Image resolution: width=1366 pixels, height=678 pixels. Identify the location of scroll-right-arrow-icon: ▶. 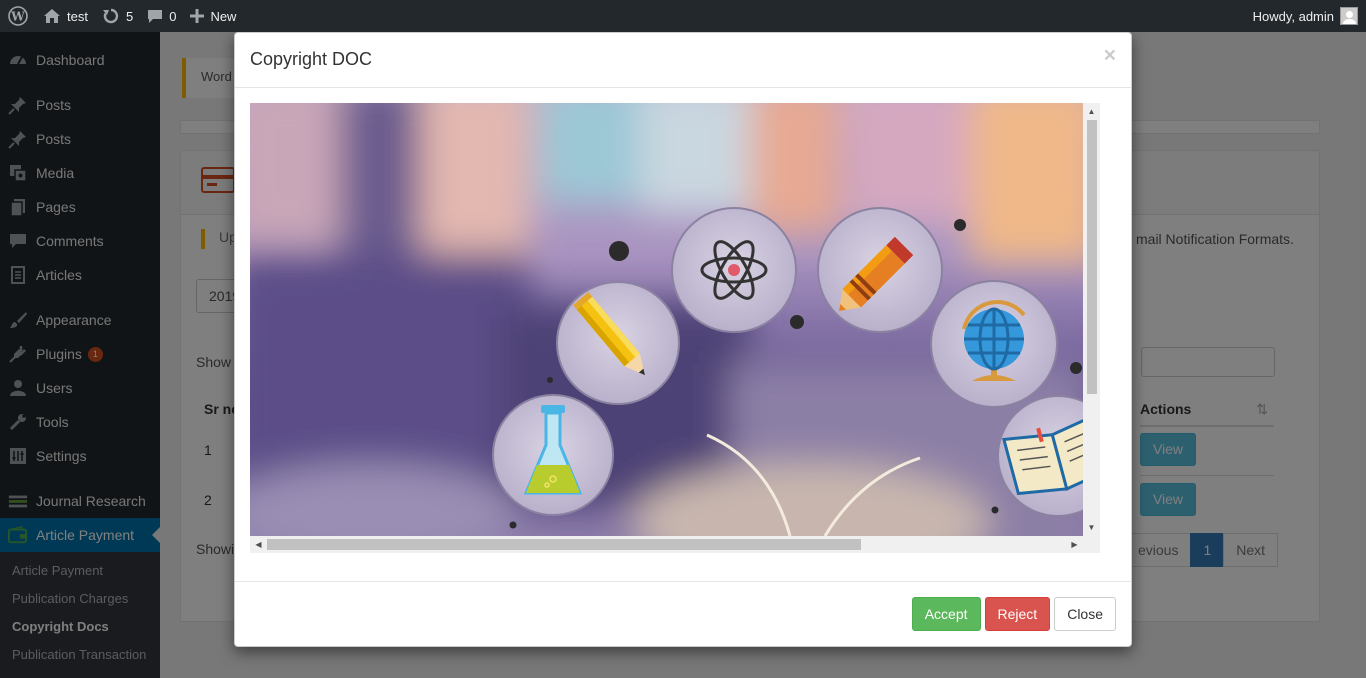
(1074, 544).